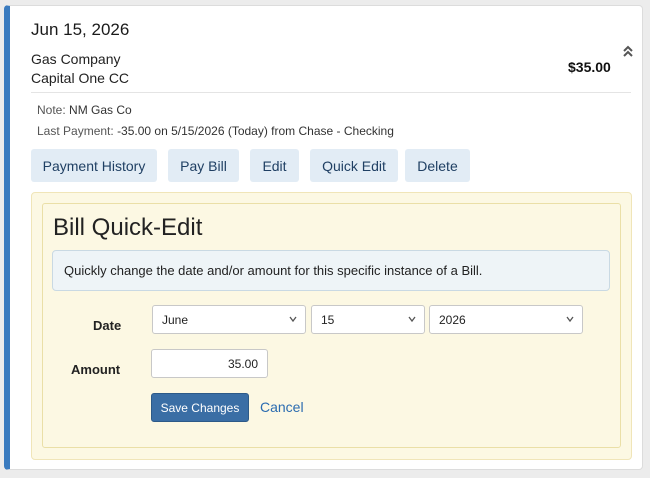 Image resolution: width=650 pixels, height=478 pixels. What do you see at coordinates (75, 131) in the screenshot?
I see `last-payment-label: Last Payment:` at bounding box center [75, 131].